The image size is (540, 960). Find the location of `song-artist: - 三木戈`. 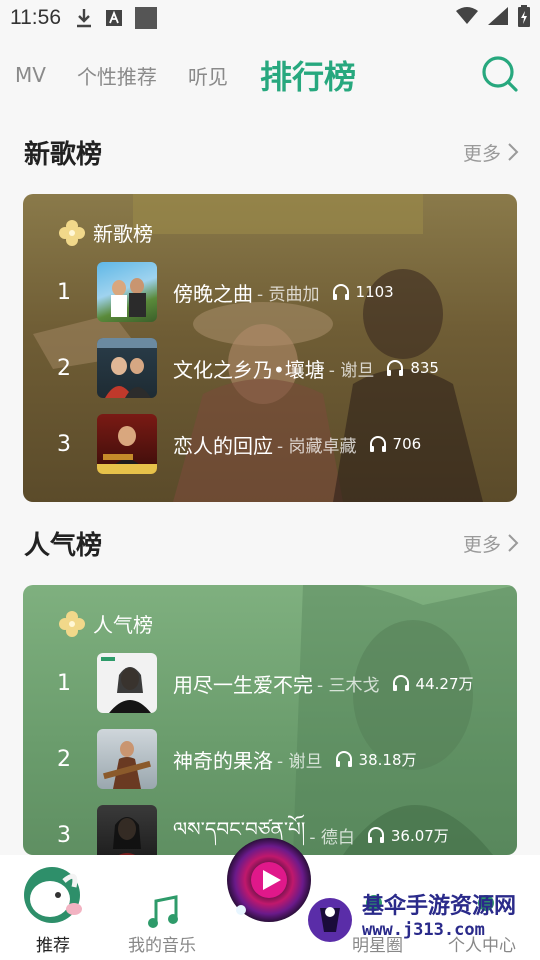

song-artist: - 三木戈 is located at coordinates (348, 685).